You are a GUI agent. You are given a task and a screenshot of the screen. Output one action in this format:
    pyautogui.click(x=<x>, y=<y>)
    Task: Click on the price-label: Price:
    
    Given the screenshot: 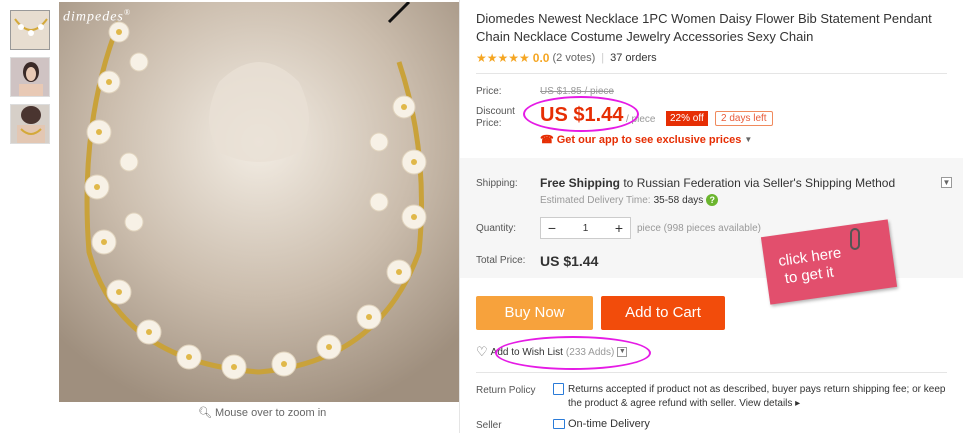 What is the action you would take?
    pyautogui.click(x=489, y=91)
    